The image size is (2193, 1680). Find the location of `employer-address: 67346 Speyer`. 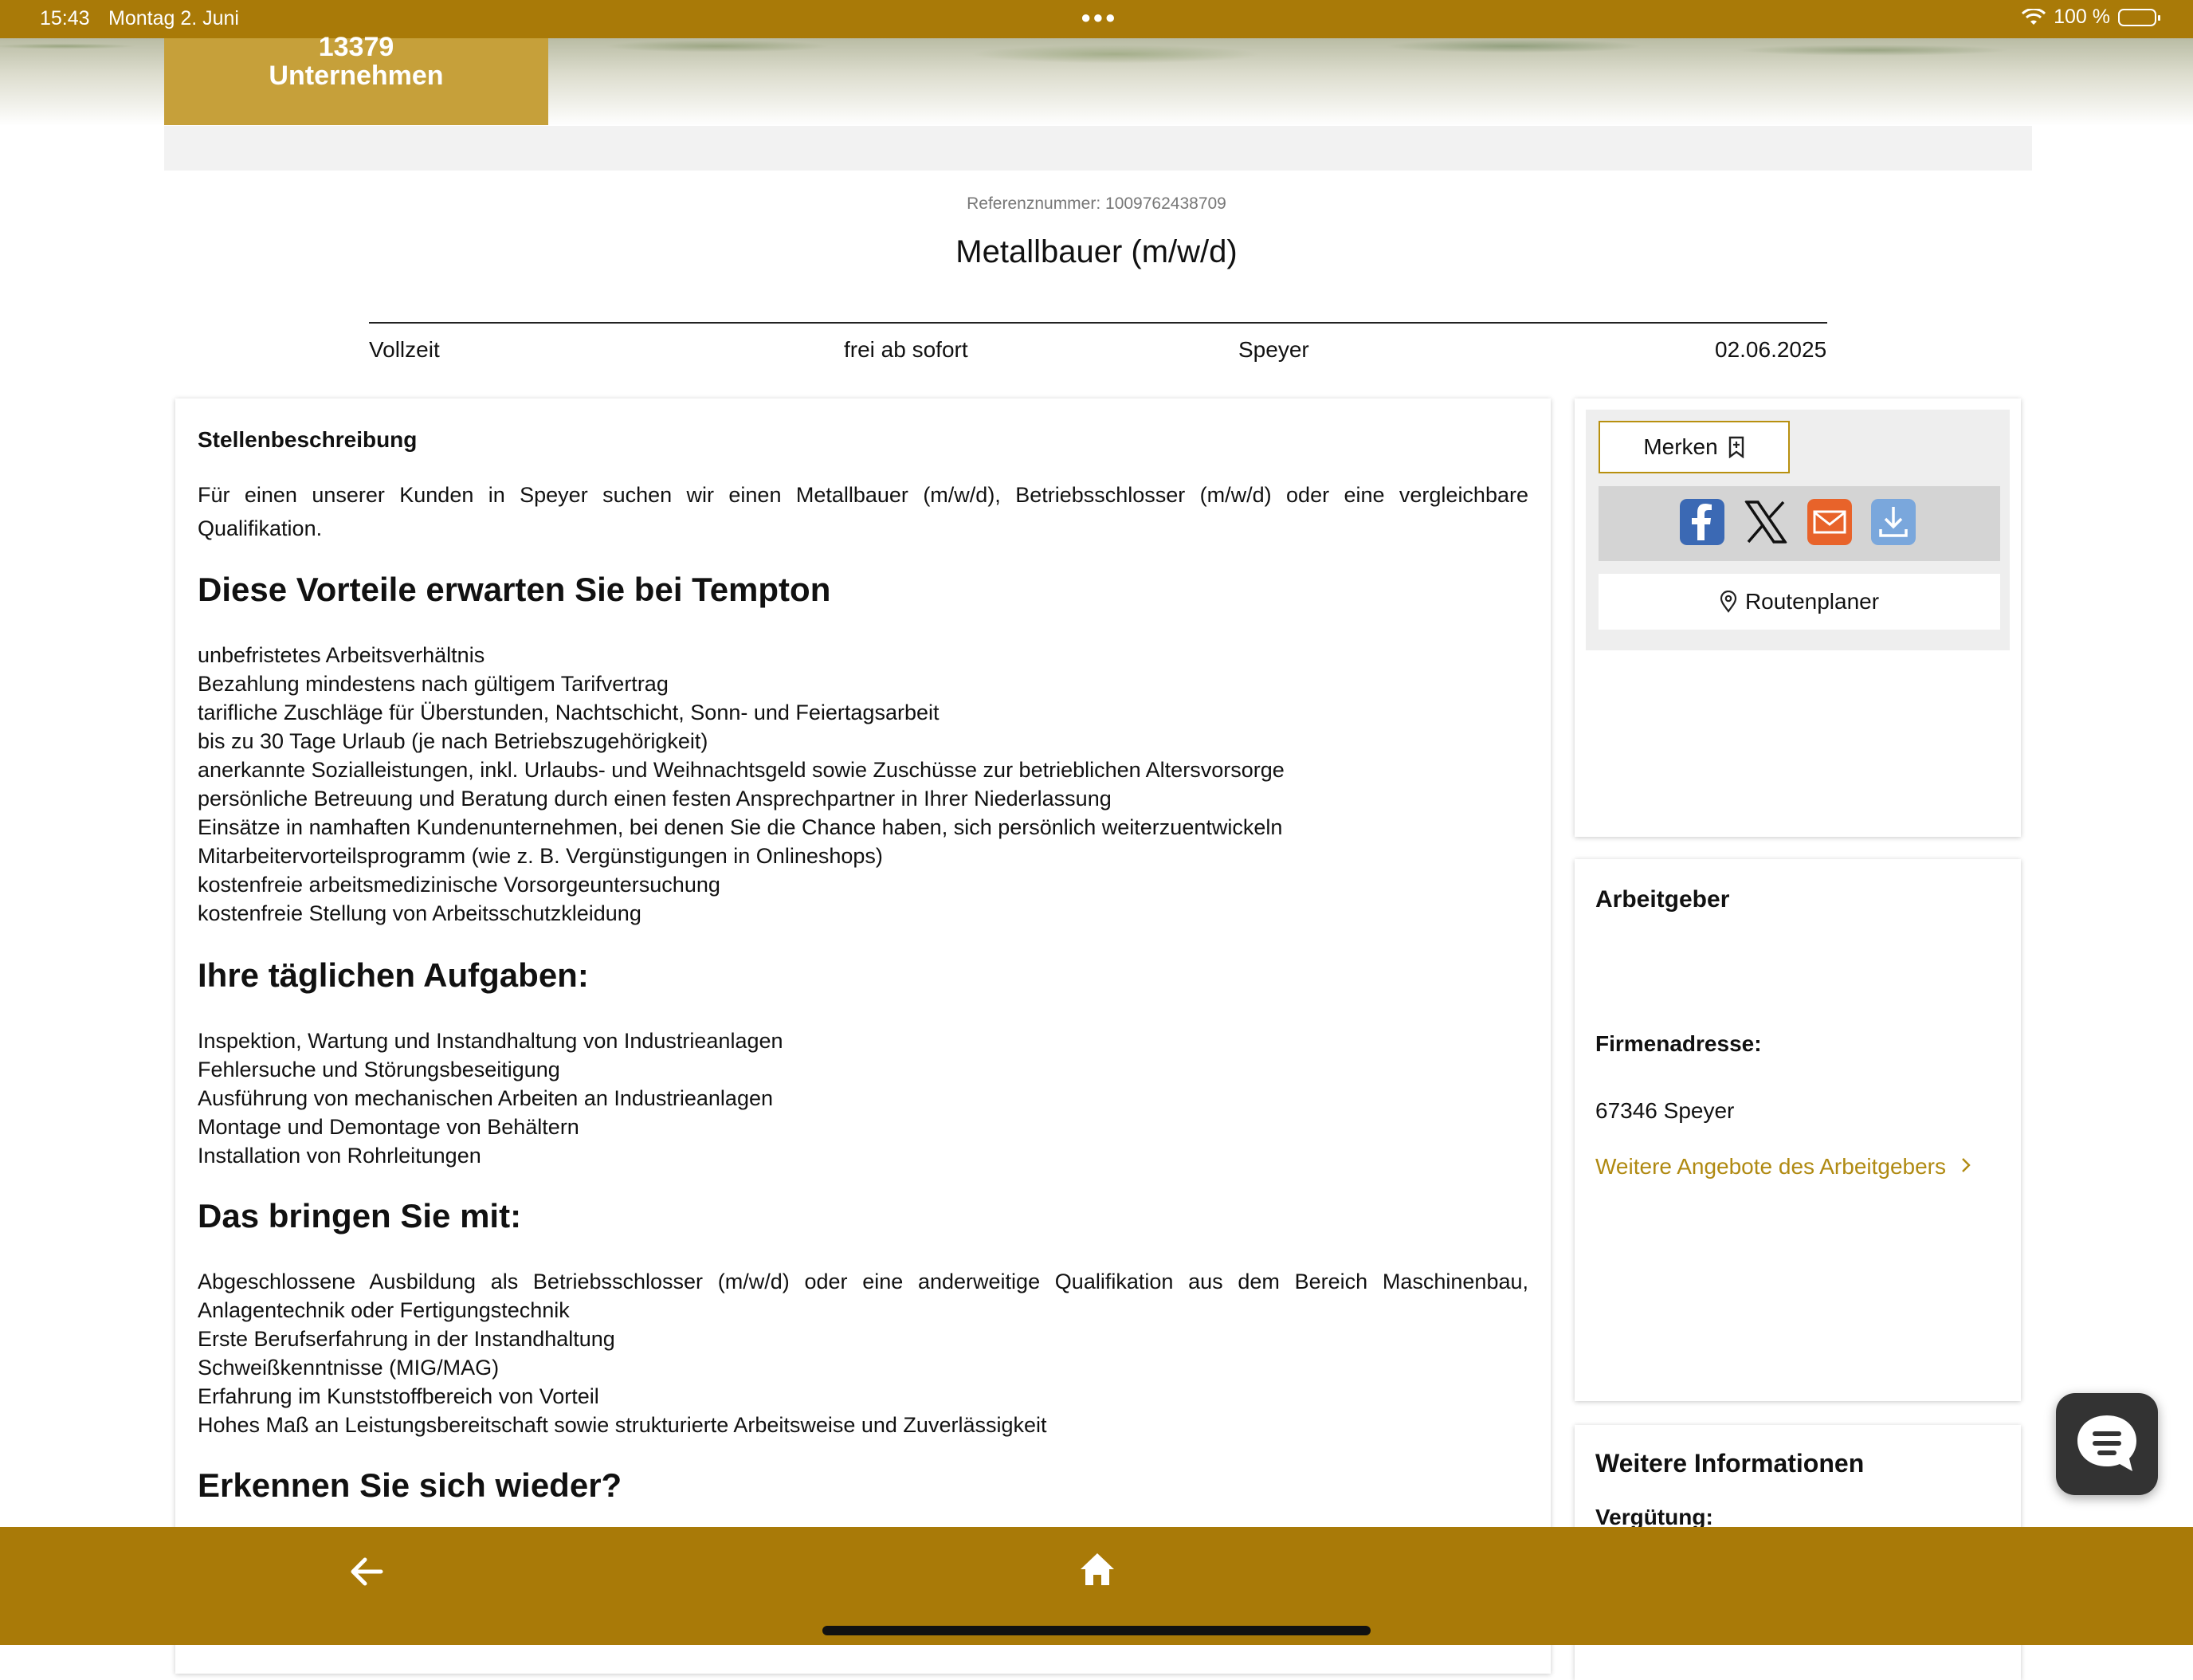

employer-address: 67346 Speyer is located at coordinates (1665, 1110).